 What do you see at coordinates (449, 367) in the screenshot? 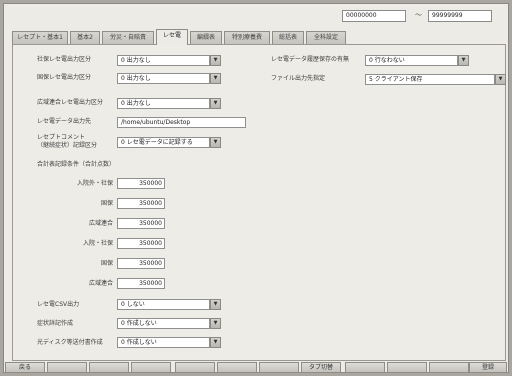
I see `fkey-11-button` at bounding box center [449, 367].